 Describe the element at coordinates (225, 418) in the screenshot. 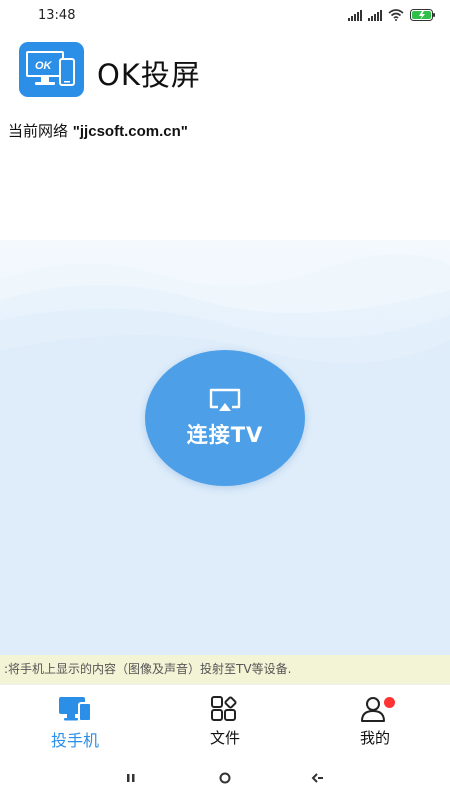

I see `connect-tv-button: 连接TV` at that location.